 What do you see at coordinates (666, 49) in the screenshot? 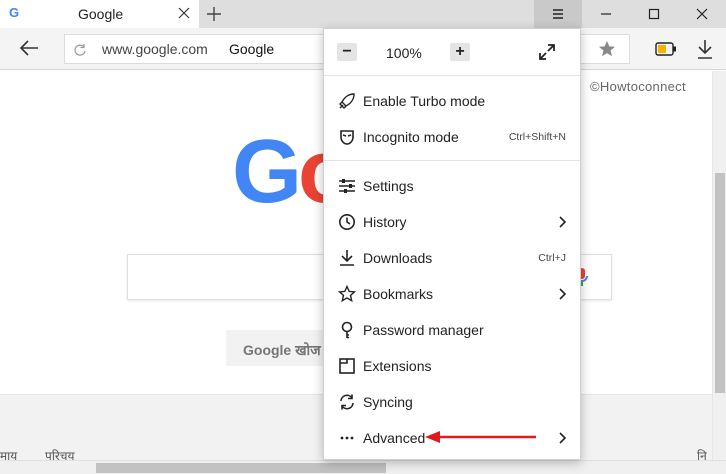
I see `battery-saver-icon` at bounding box center [666, 49].